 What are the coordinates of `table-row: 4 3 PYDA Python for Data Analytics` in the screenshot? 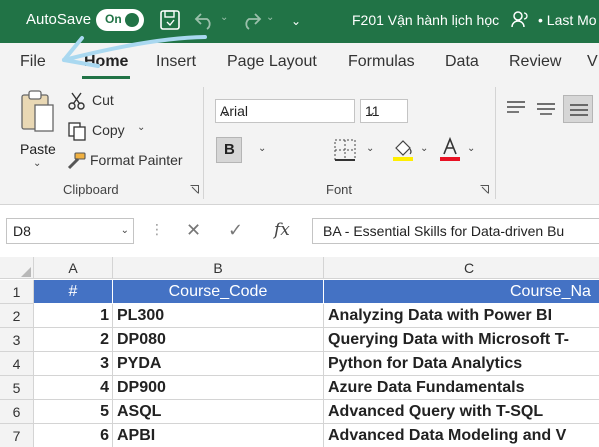 It's located at (299, 364).